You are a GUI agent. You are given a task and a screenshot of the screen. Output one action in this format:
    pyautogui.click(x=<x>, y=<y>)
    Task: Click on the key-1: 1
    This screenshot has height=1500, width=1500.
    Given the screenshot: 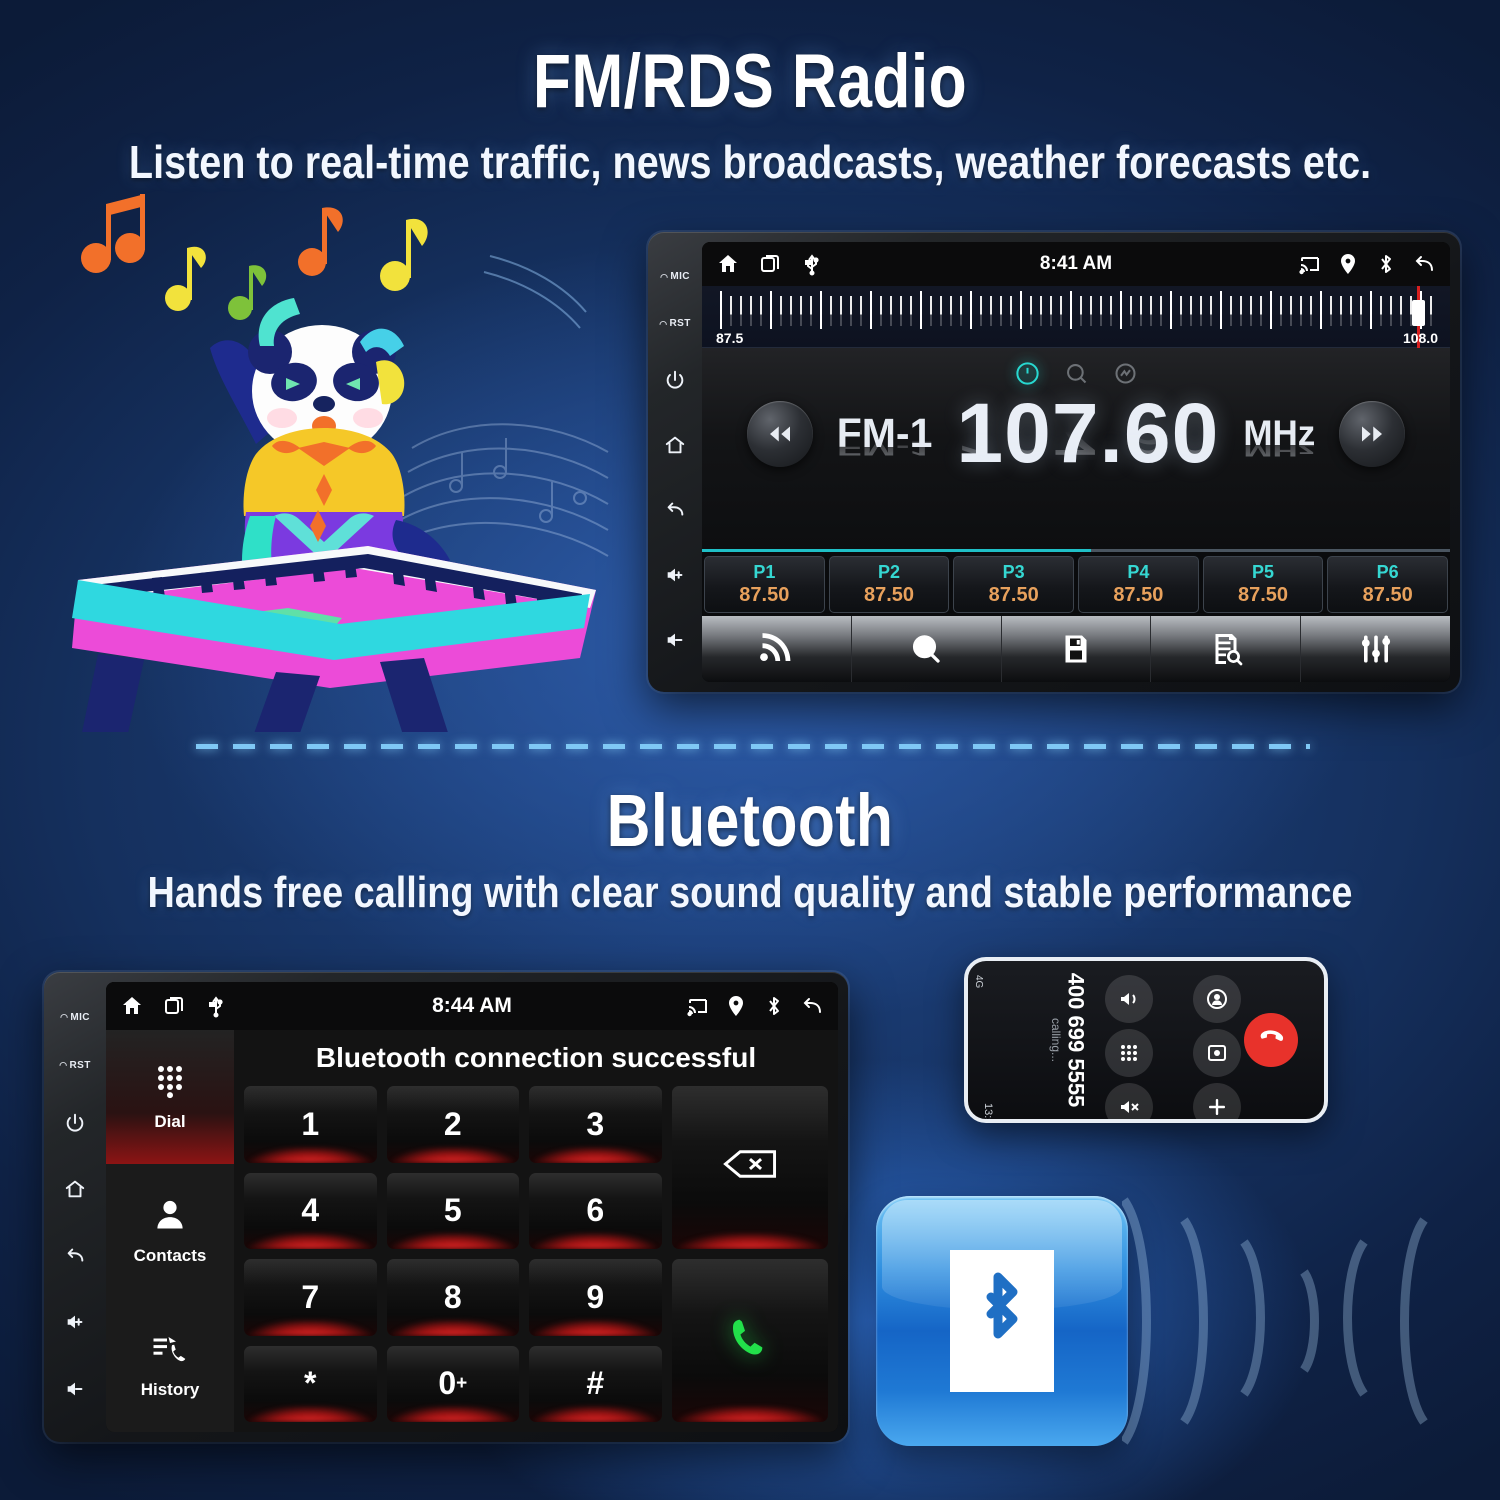 What is the action you would take?
    pyautogui.click(x=310, y=1124)
    